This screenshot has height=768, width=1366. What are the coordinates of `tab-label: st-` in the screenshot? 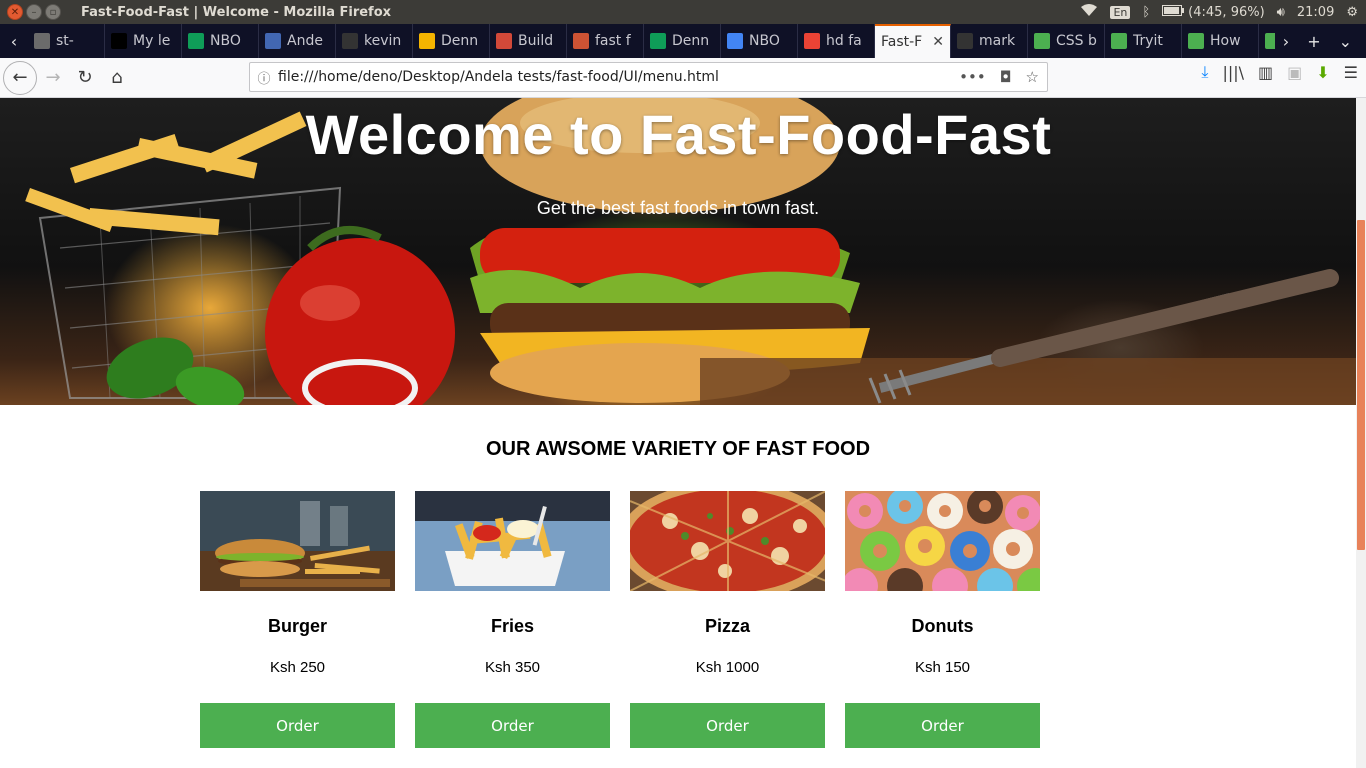 It's located at (65, 41).